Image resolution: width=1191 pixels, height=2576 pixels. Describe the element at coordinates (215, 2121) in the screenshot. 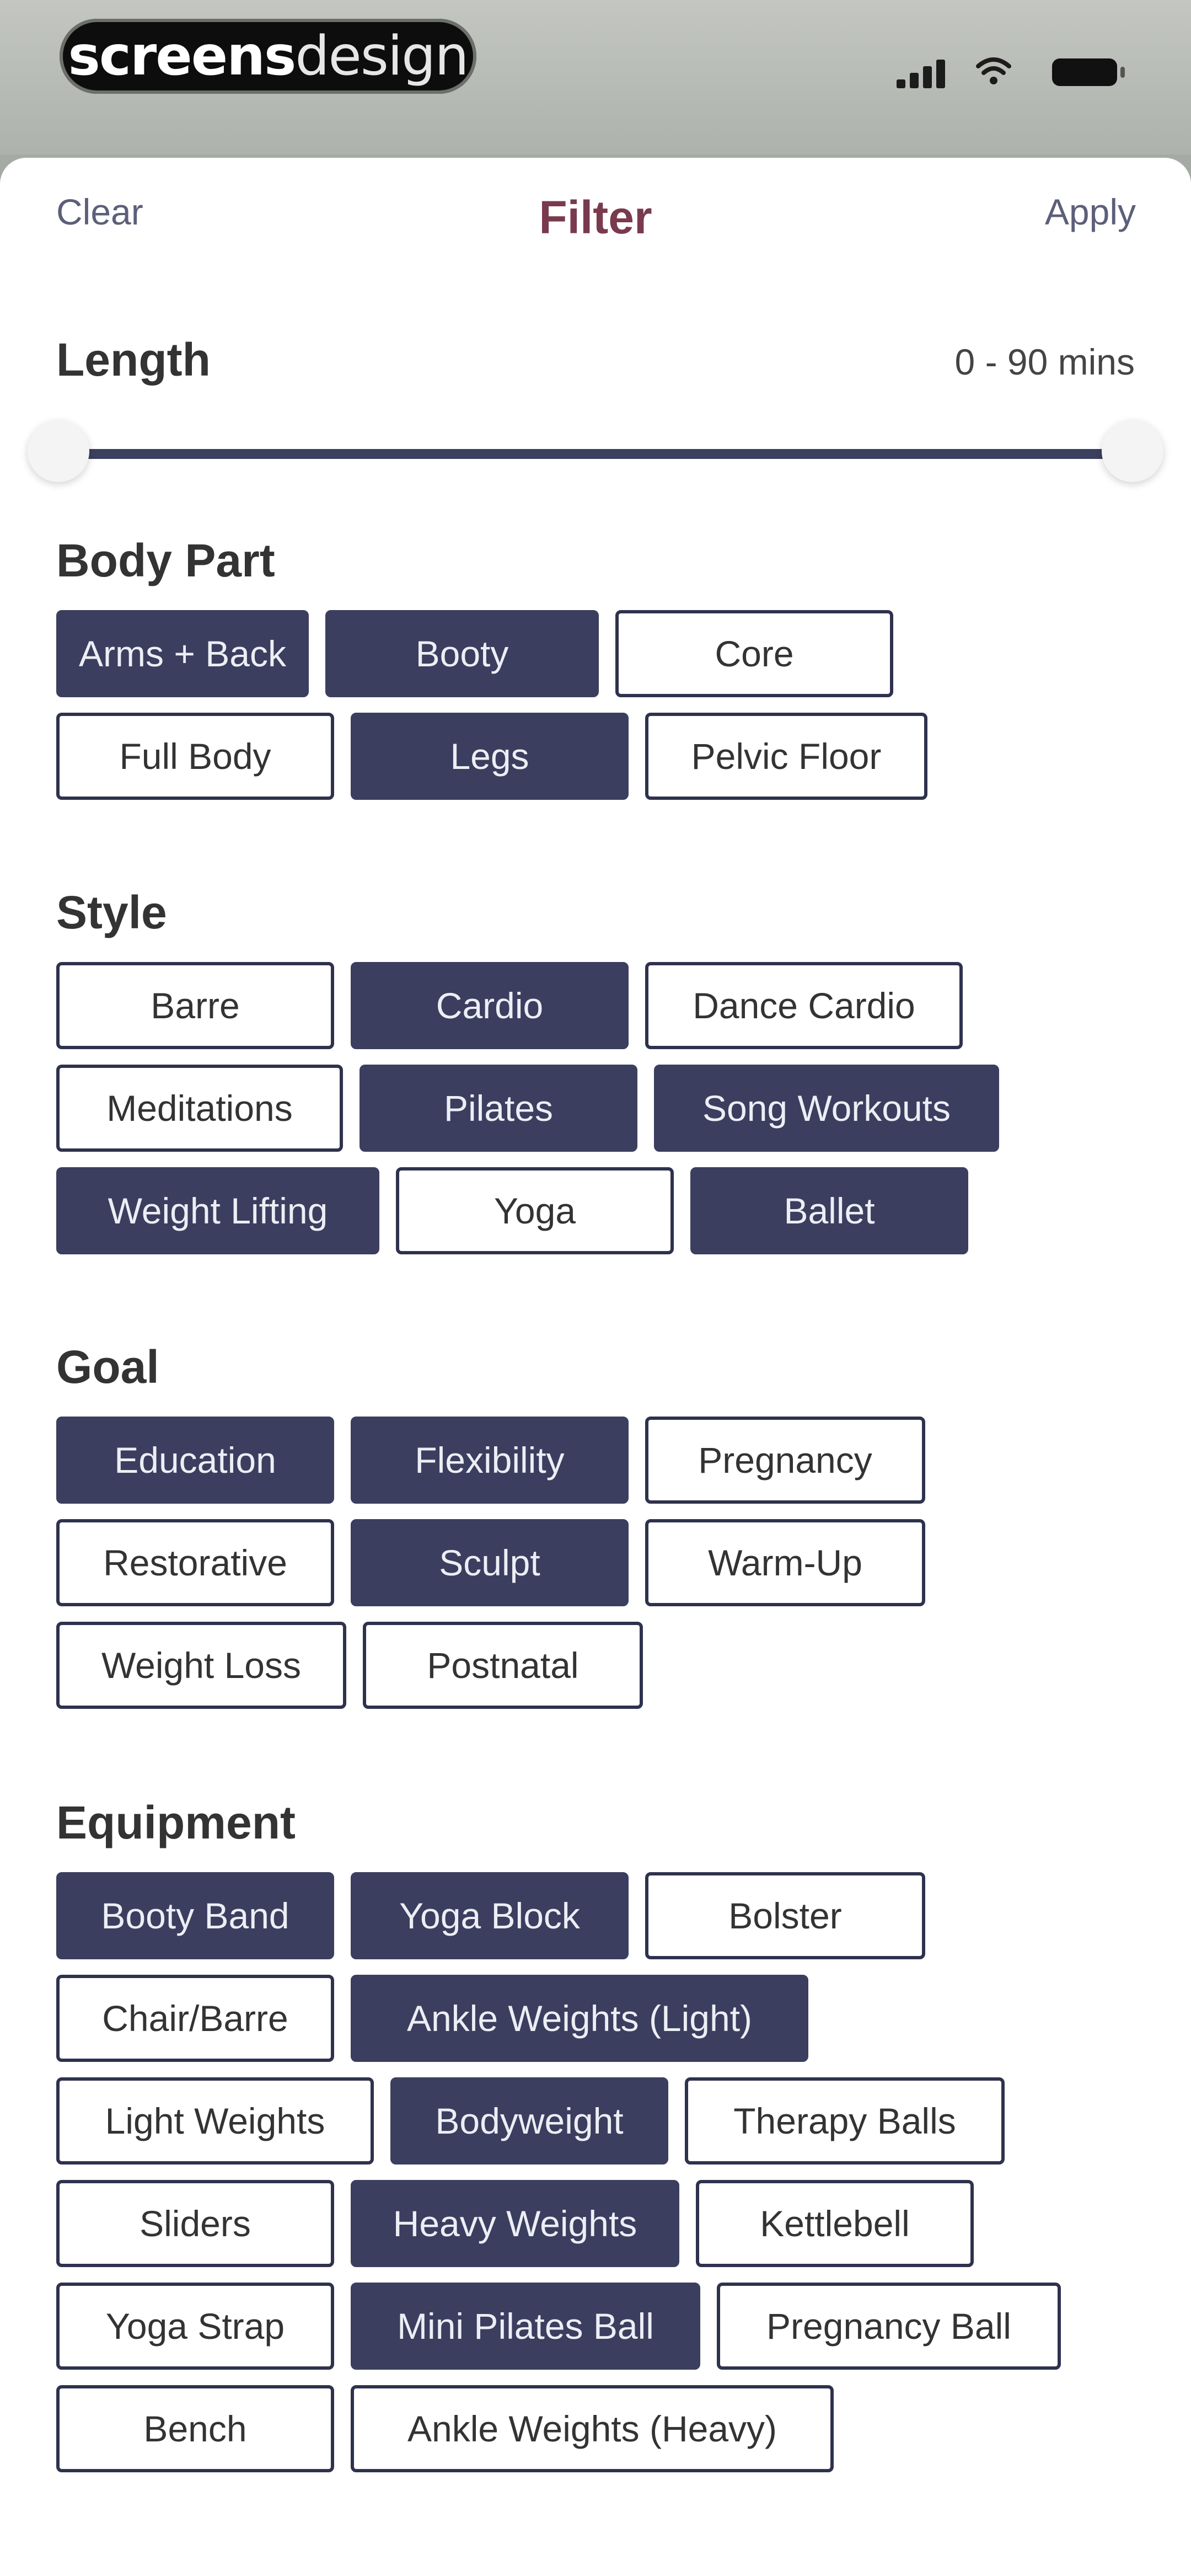

I see `filter-chip: Light Weights` at that location.